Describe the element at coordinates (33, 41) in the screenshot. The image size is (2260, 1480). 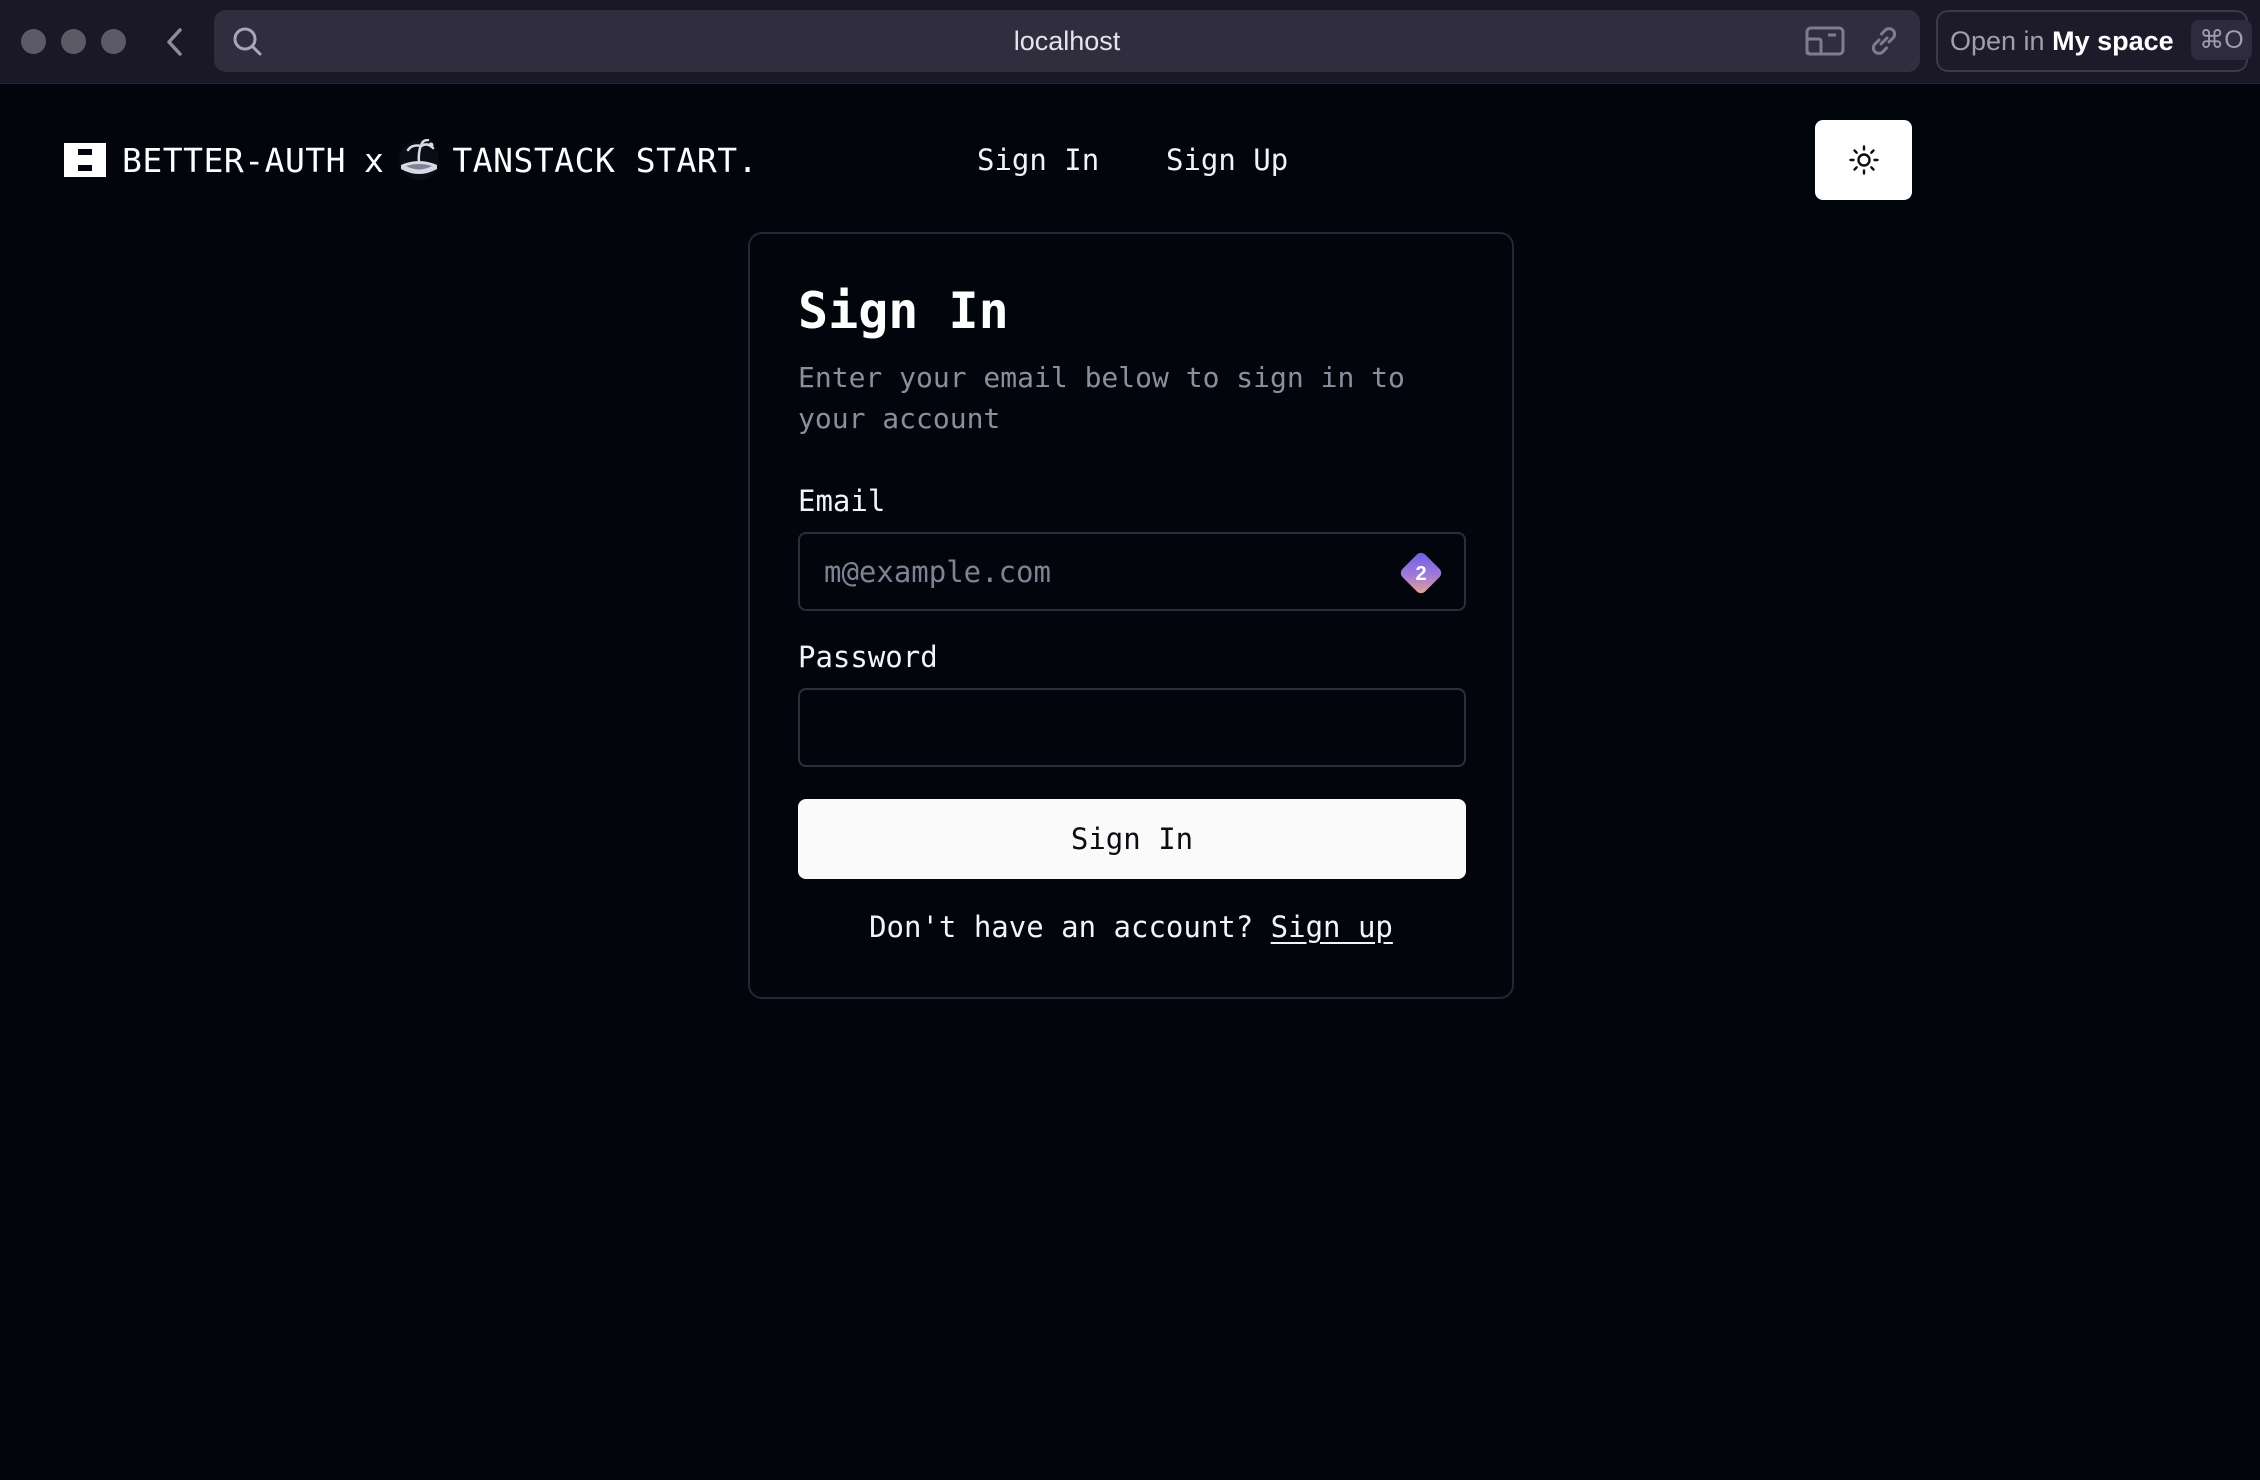
I see `close-window-button` at that location.